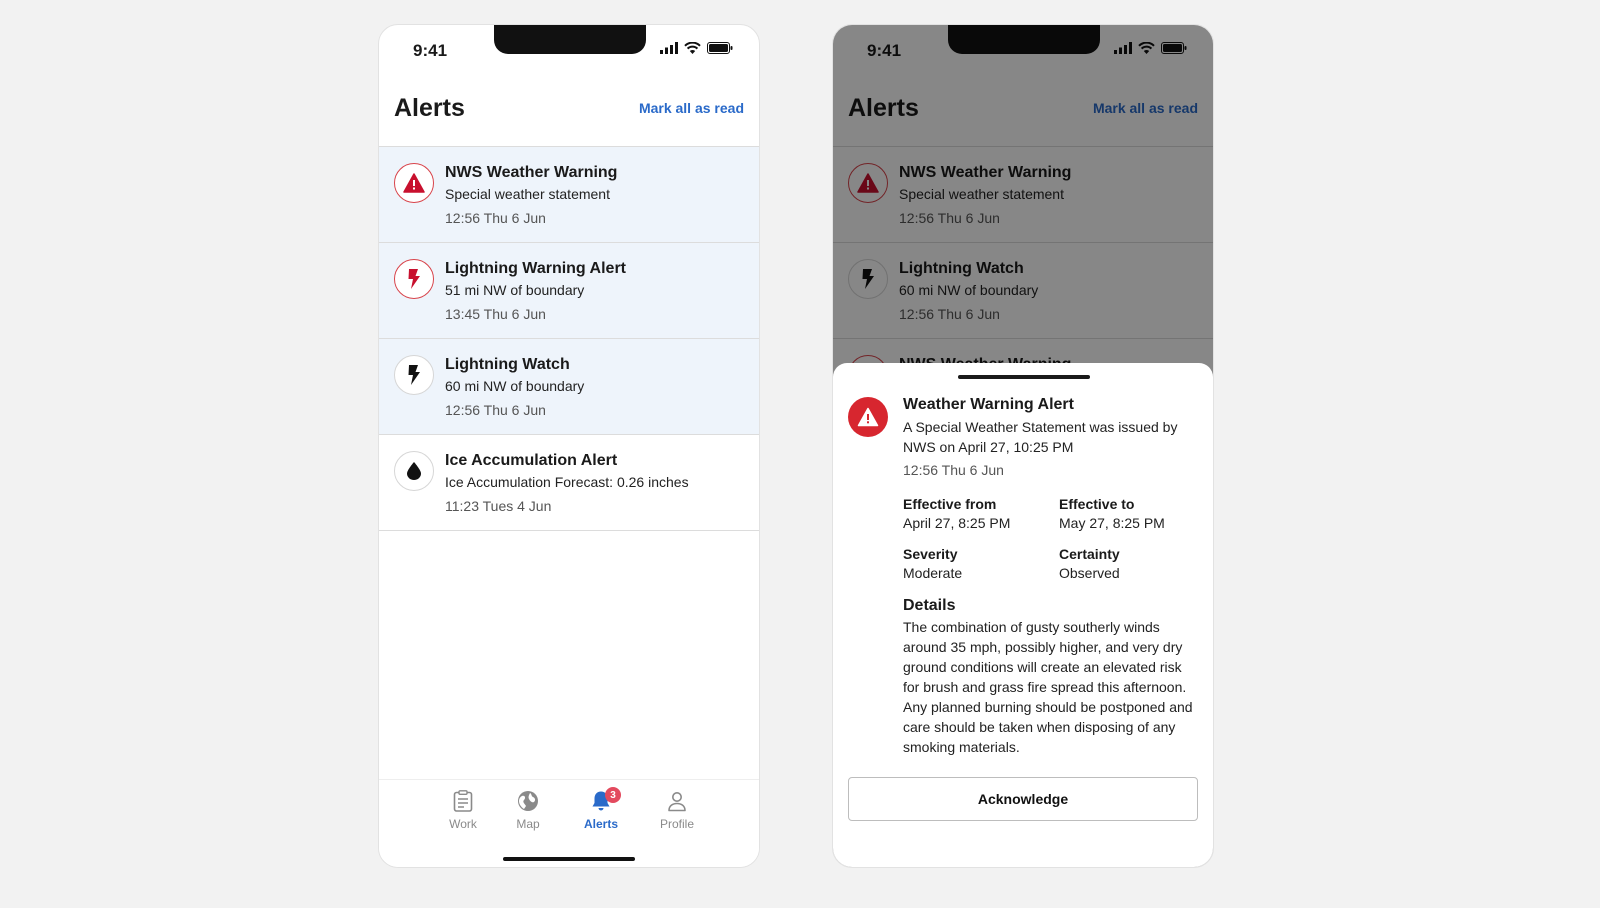  I want to click on tab-work: Work, so click(463, 810).